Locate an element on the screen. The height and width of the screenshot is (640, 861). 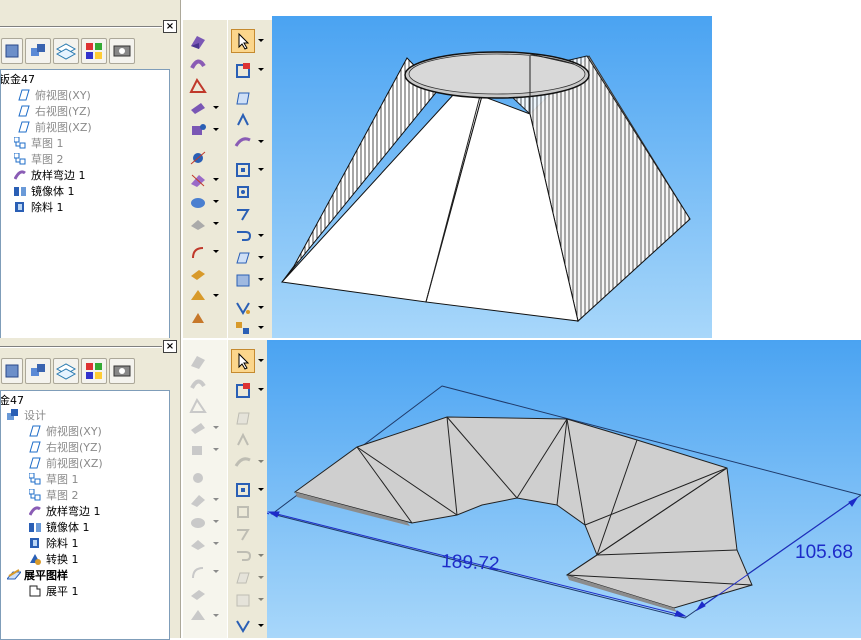
tree-item-convert: 转换 1 is located at coordinates (54, 559).